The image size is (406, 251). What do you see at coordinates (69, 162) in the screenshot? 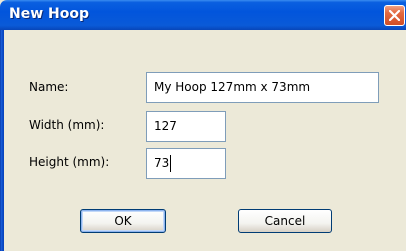
I see `height-label: Height (mm):` at bounding box center [69, 162].